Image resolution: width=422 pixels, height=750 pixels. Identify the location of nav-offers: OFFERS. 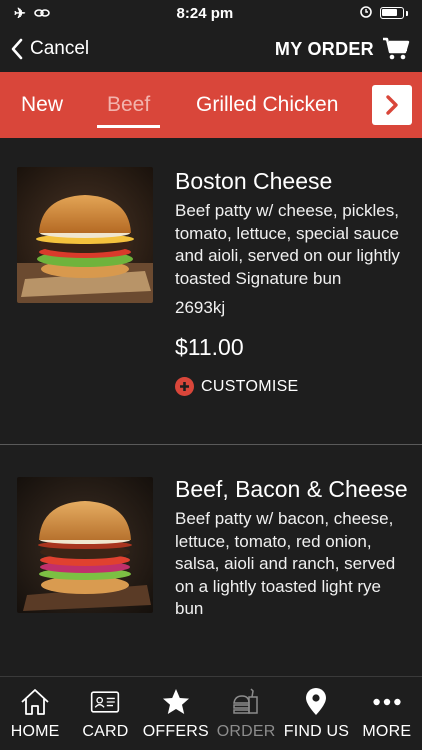
(176, 713).